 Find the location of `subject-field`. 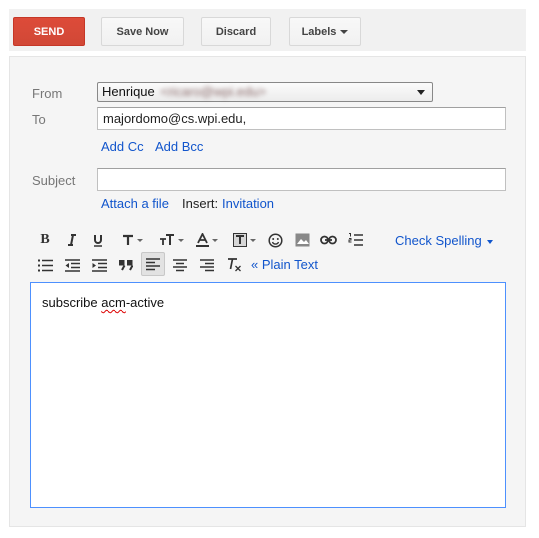

subject-field is located at coordinates (301, 179).